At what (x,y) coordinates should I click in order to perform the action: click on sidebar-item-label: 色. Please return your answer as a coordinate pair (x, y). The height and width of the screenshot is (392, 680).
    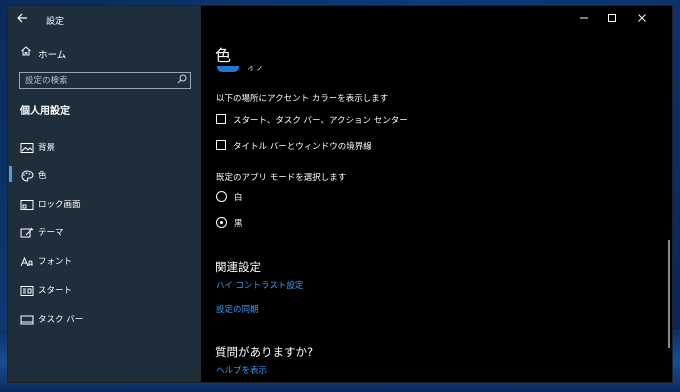
    Looking at the image, I should click on (42, 176).